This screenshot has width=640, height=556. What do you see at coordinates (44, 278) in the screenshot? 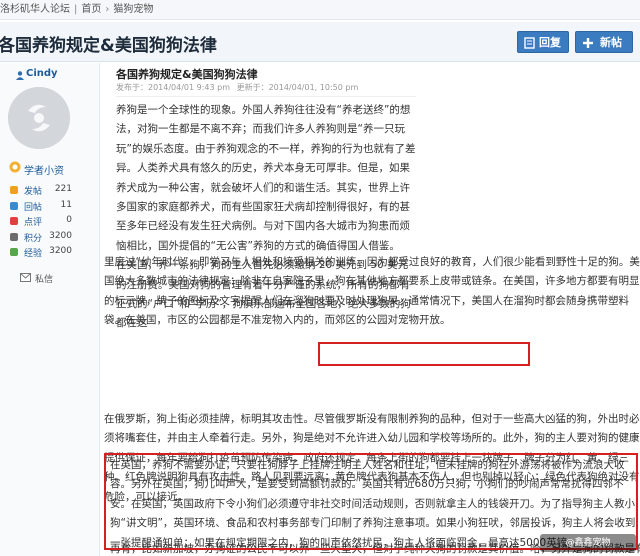
I see `private-message-link: 私信` at bounding box center [44, 278].